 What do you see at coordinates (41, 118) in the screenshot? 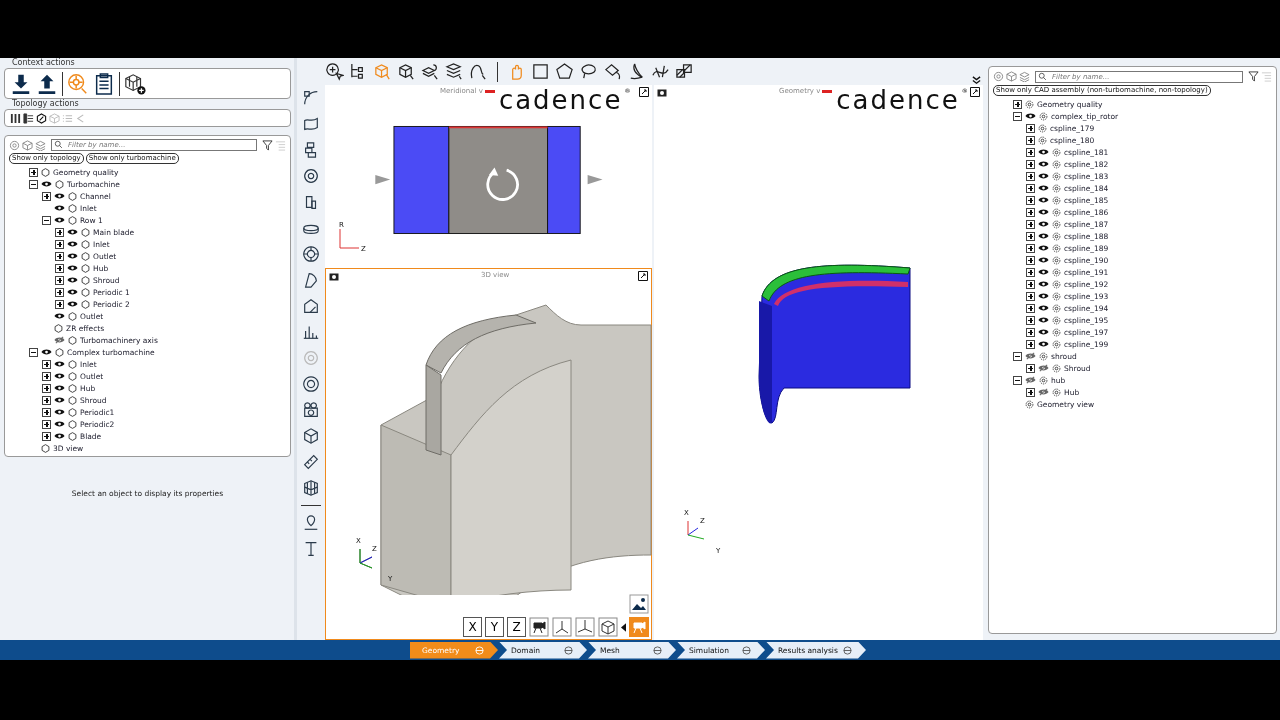
I see `hexagon-link-icon` at bounding box center [41, 118].